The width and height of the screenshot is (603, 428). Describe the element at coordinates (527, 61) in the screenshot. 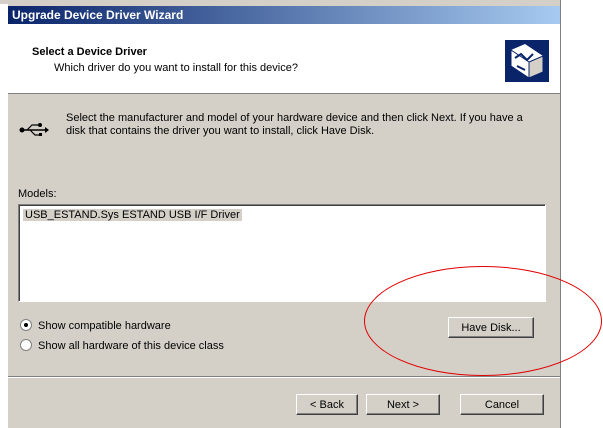

I see `hardware-wizard-icon` at that location.